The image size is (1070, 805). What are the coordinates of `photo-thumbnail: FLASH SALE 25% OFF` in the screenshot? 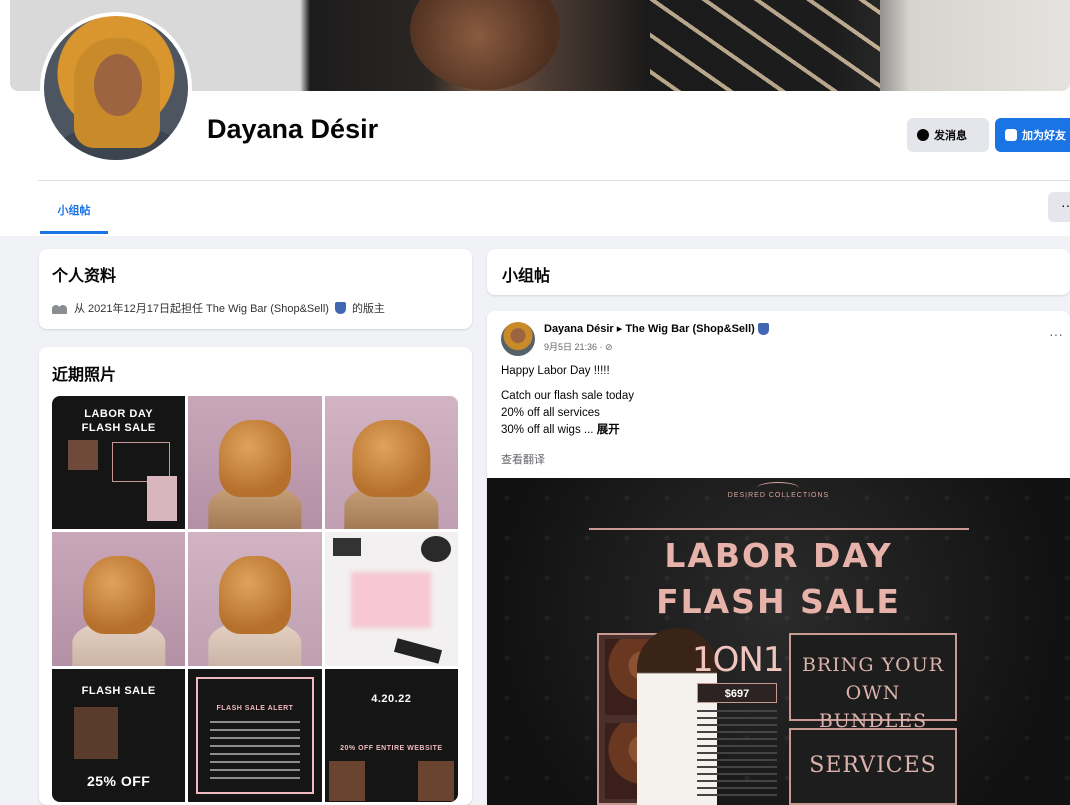 It's located at (119, 735).